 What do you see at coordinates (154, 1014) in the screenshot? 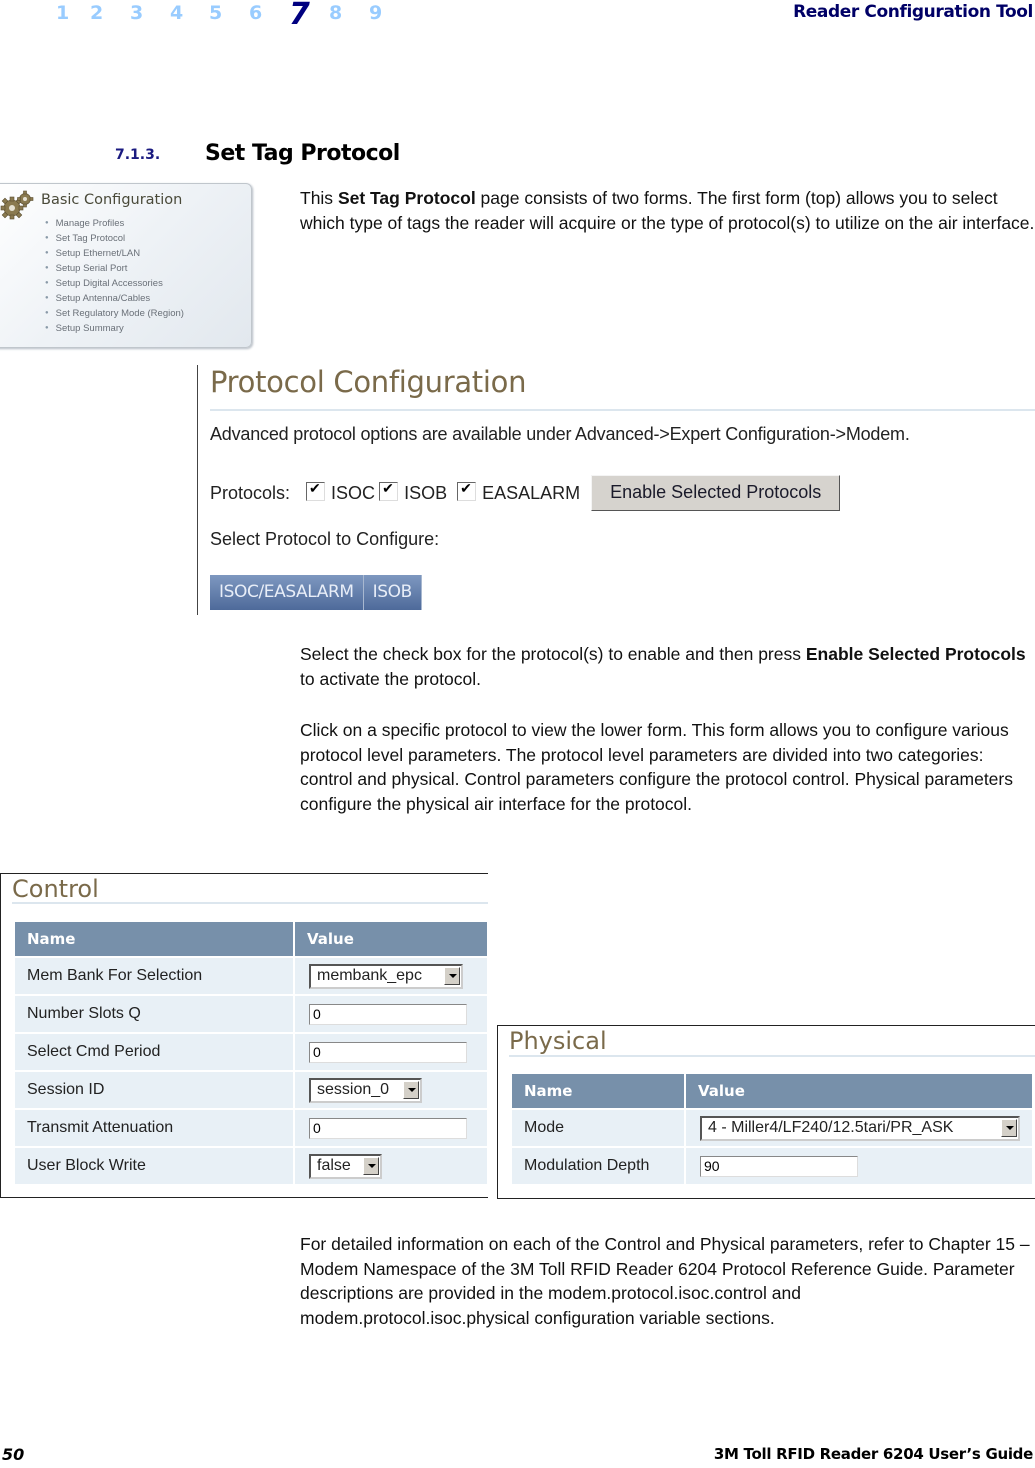
I see `param-name: Number Slots Q` at bounding box center [154, 1014].